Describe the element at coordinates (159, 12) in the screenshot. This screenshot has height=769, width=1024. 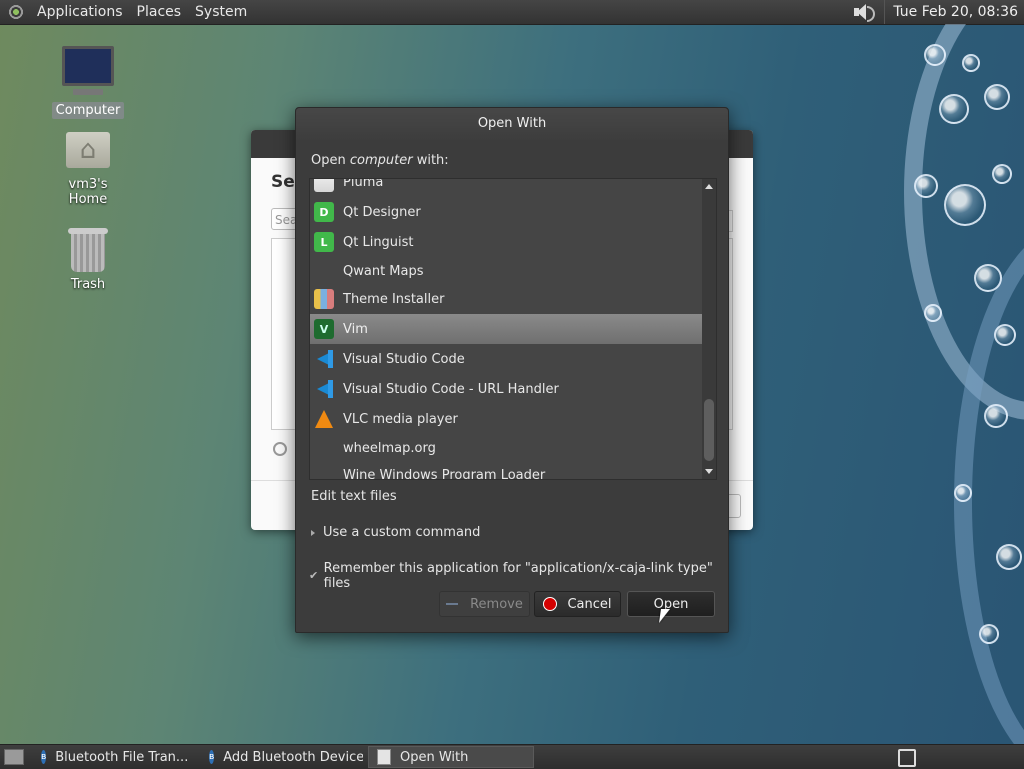
I see `menu-places: Places` at that location.